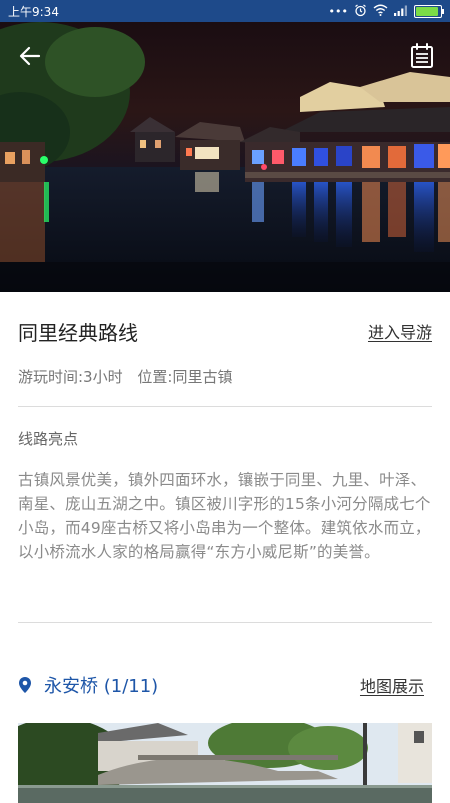  What do you see at coordinates (125, 376) in the screenshot?
I see `route-meta: 游玩时间:3小时 位置:同里古镇` at bounding box center [125, 376].